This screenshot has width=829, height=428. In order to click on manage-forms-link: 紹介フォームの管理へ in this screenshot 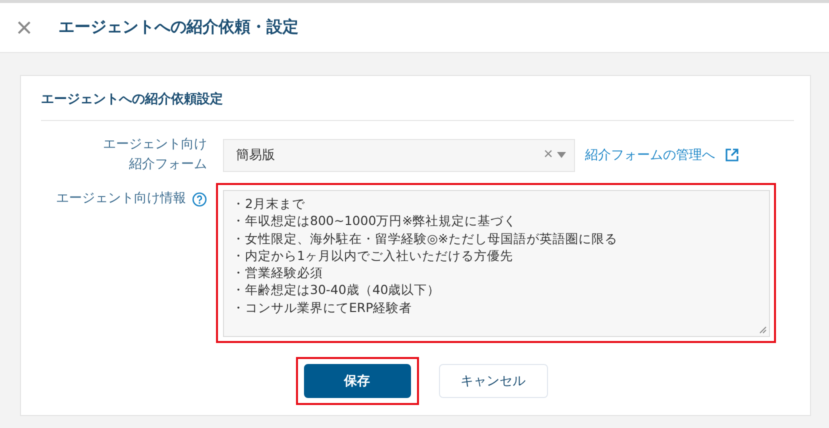, I will do `click(650, 155)`.